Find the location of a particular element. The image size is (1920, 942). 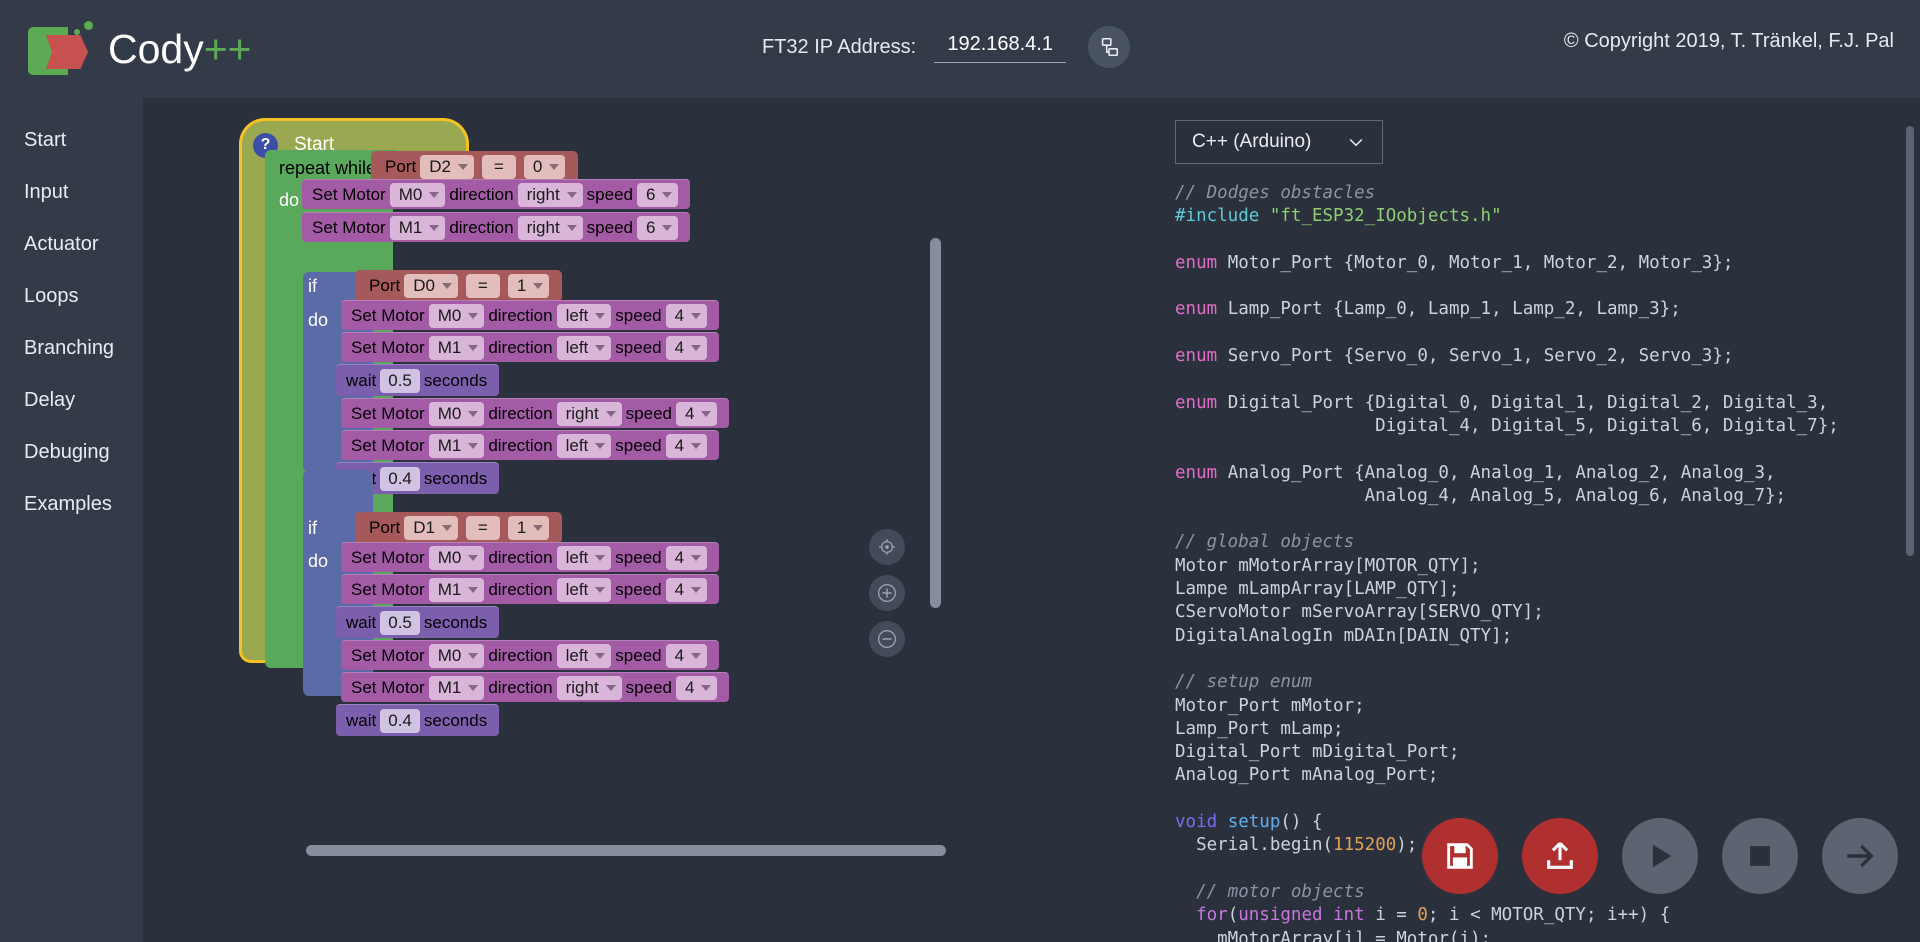

if-condition-block: Port D0 = 1 is located at coordinates (459, 286).